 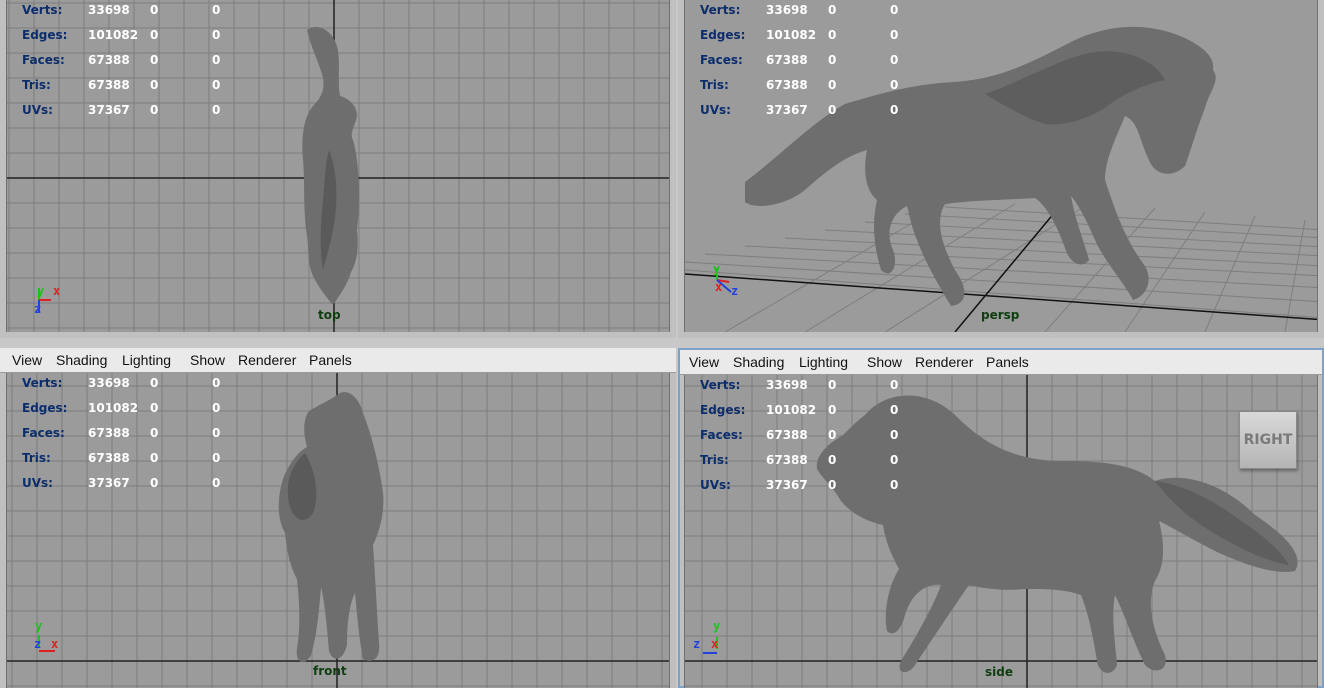 I want to click on view-cube: RIGHT, so click(x=1268, y=440).